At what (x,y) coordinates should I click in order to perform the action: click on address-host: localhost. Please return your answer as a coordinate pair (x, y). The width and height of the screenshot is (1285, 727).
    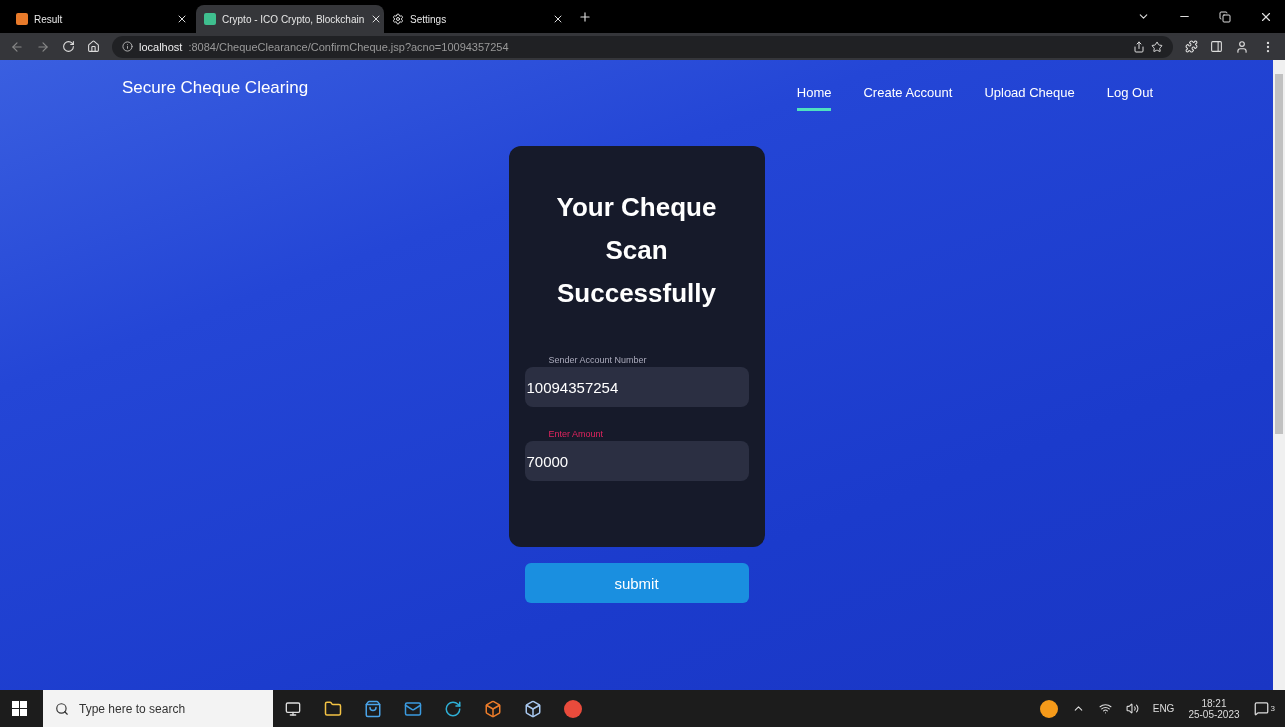
    Looking at the image, I should click on (161, 46).